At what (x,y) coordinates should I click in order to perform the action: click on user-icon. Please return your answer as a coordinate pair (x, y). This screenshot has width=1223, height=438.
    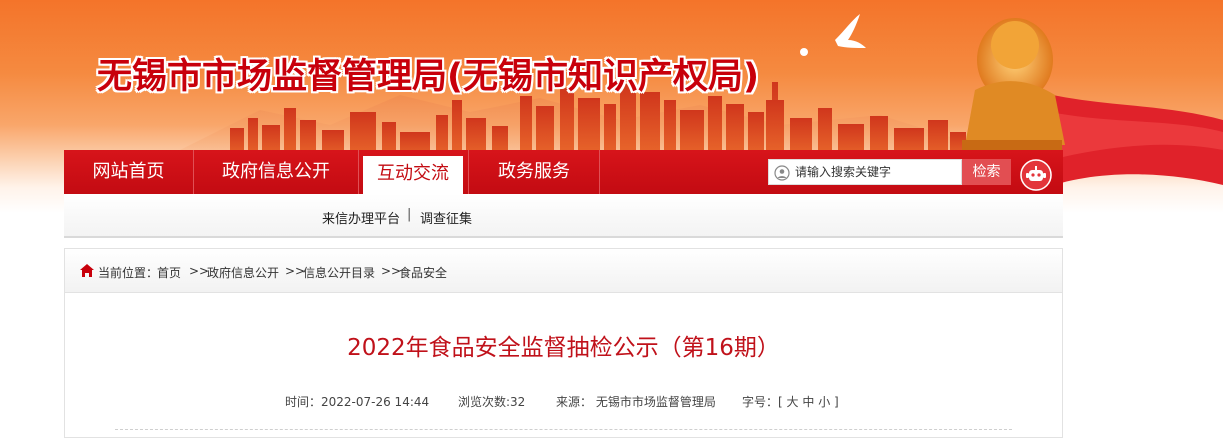
    Looking at the image, I should click on (782, 173).